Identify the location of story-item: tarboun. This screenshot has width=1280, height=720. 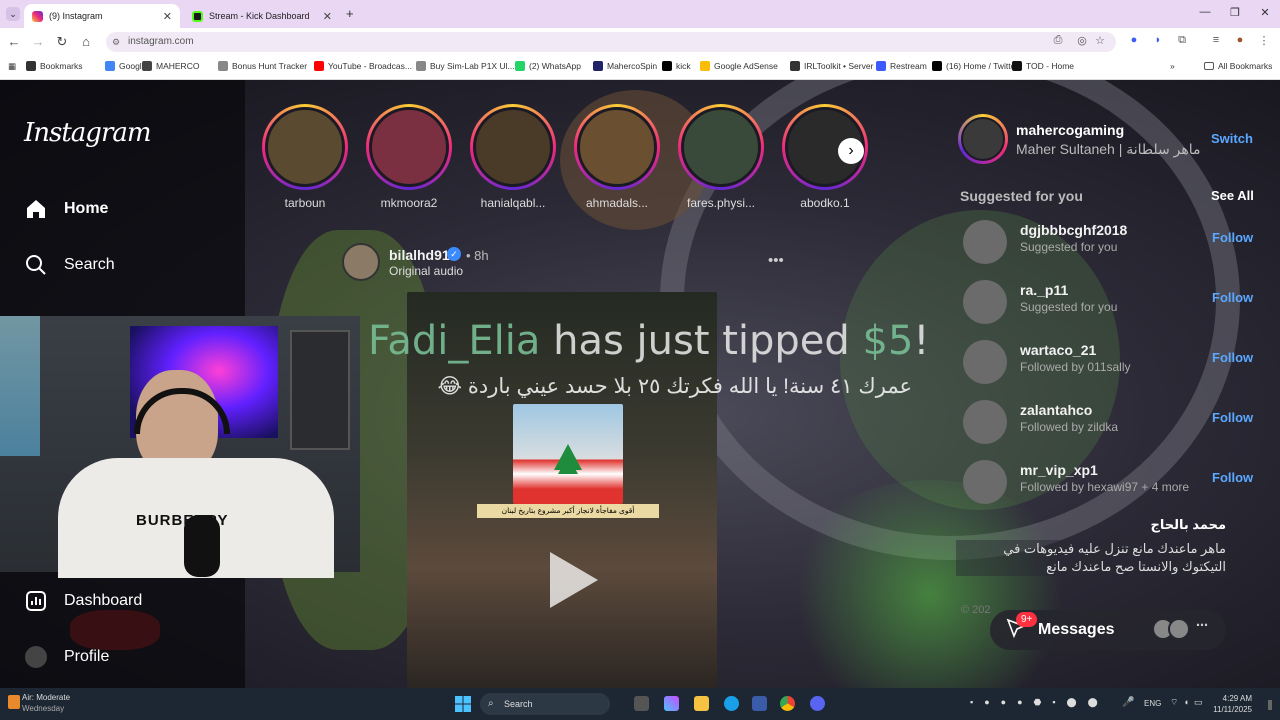
(305, 157).